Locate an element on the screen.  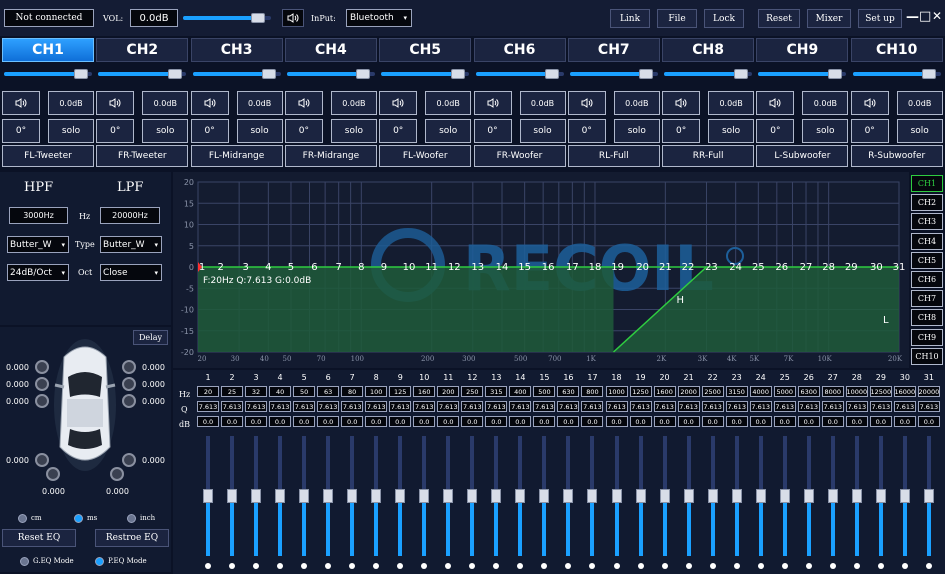
eq-frequency-input: 16000 is located at coordinates (904, 391).